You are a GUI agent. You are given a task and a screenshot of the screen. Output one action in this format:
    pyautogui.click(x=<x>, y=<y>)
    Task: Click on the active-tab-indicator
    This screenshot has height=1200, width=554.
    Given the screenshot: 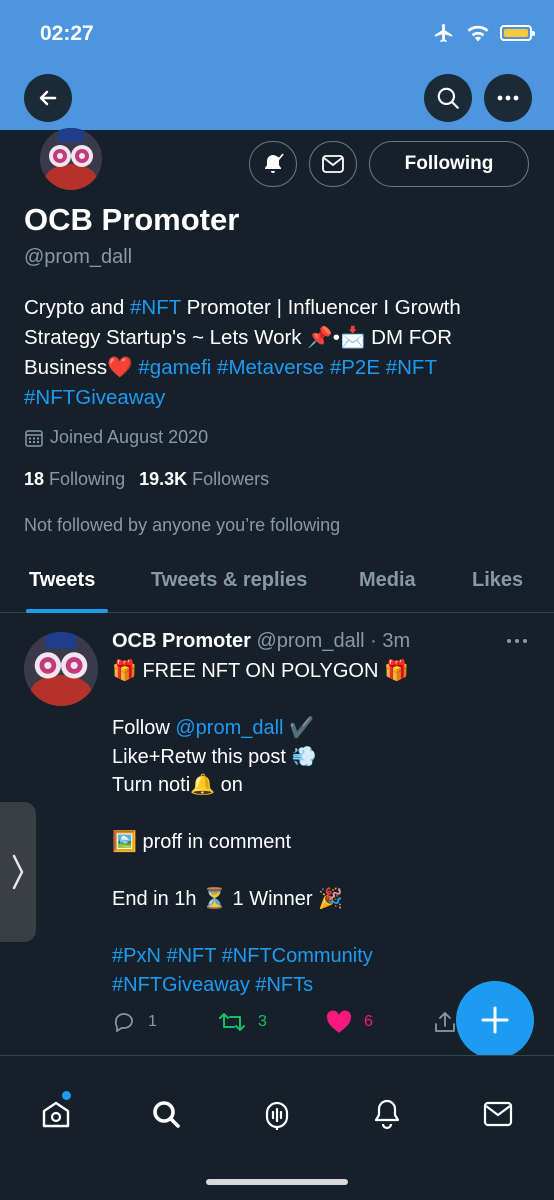 What is the action you would take?
    pyautogui.click(x=67, y=611)
    